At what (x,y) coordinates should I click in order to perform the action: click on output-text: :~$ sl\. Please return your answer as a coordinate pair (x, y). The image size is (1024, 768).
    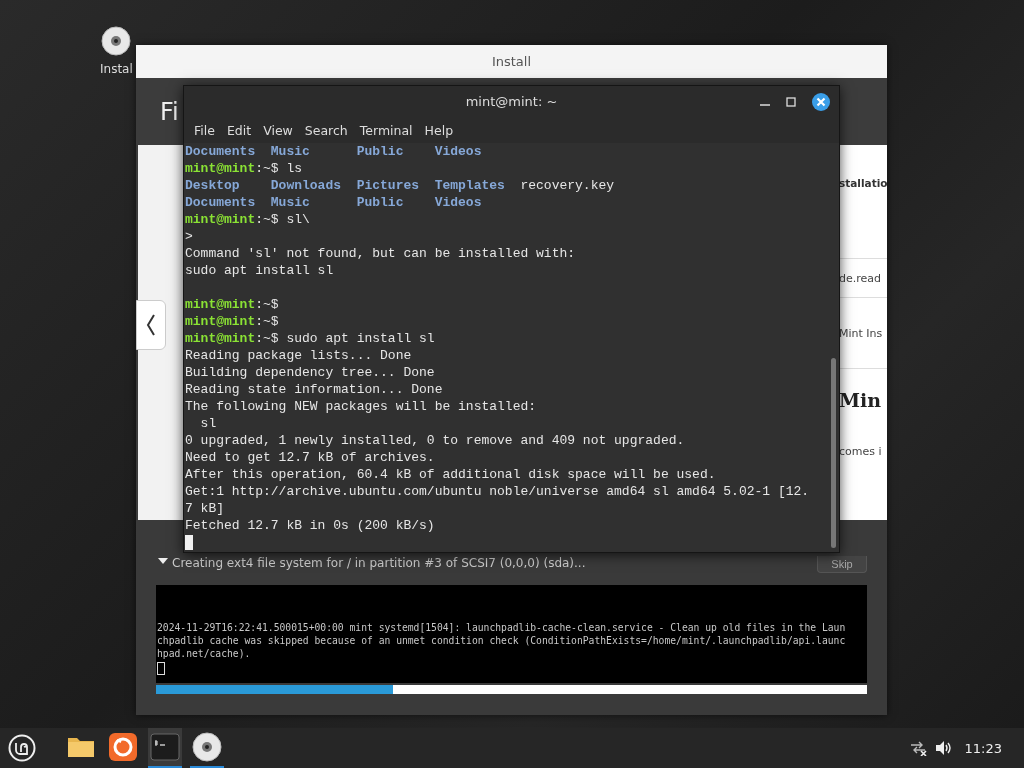
    Looking at the image, I should click on (282, 219).